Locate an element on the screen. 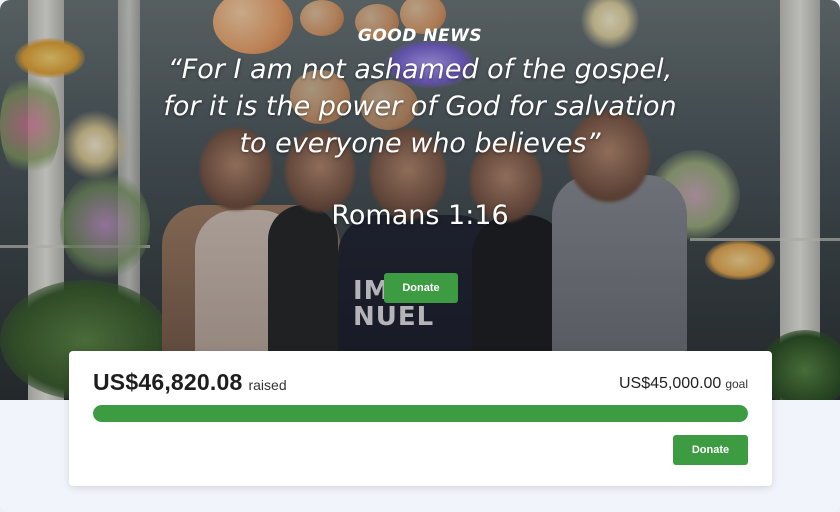 The image size is (840, 512). progress-bar is located at coordinates (420, 413).